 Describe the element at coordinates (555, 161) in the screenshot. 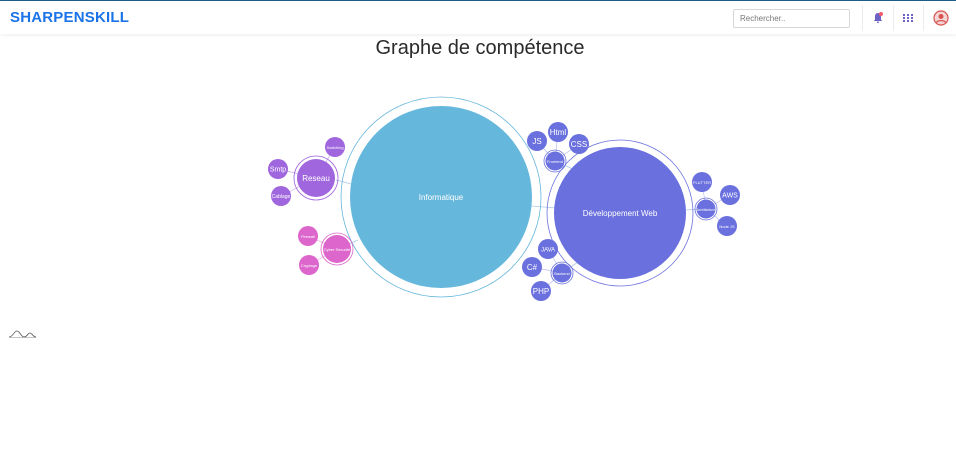

I see `frontend-label: Frontend` at that location.